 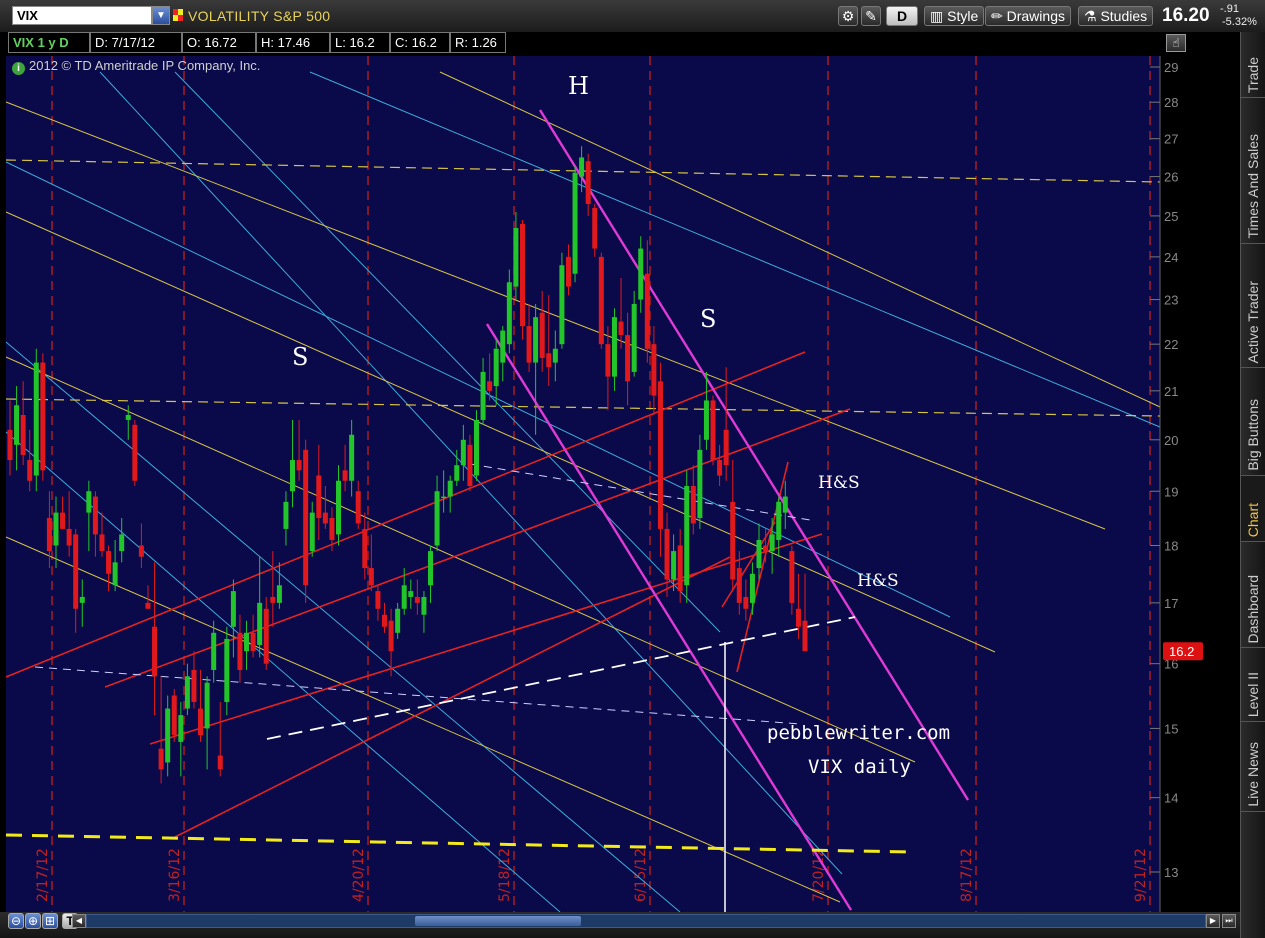 I want to click on symbol-dropdown-icon: ▼, so click(x=161, y=15).